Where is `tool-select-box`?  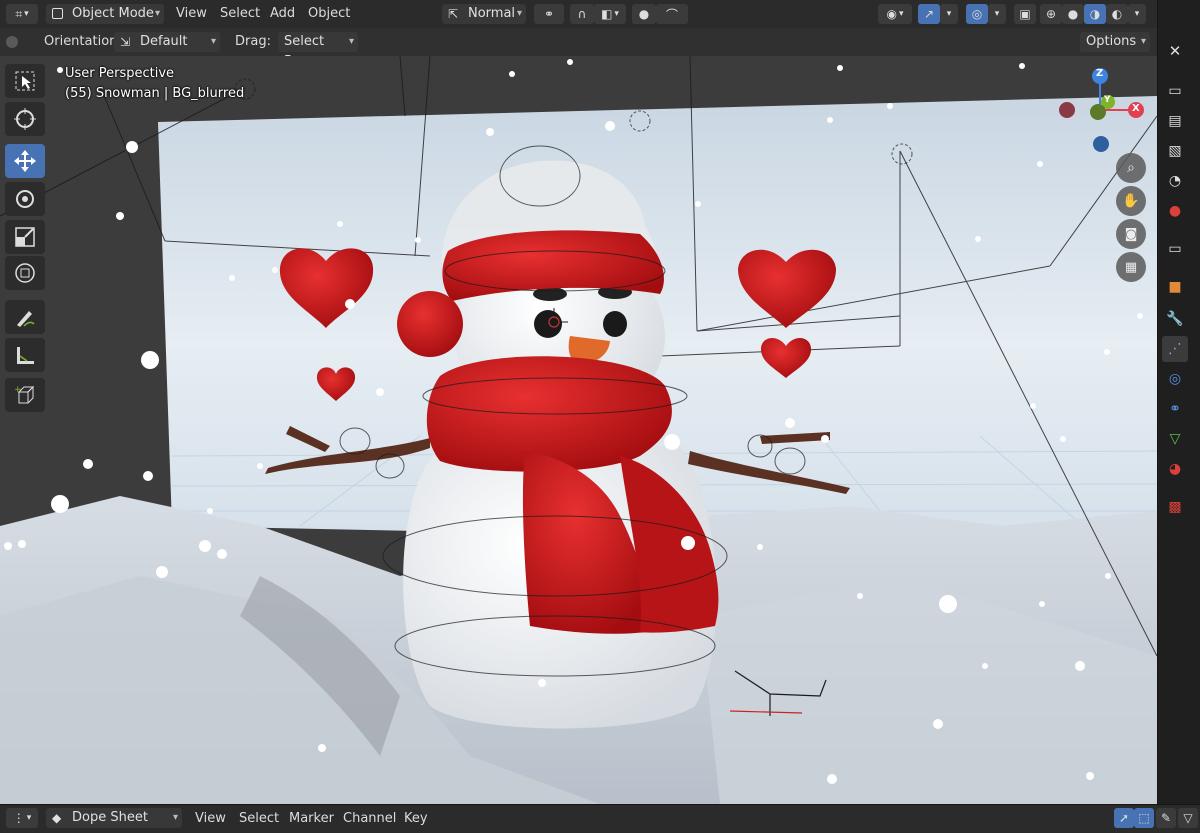 tool-select-box is located at coordinates (25, 81).